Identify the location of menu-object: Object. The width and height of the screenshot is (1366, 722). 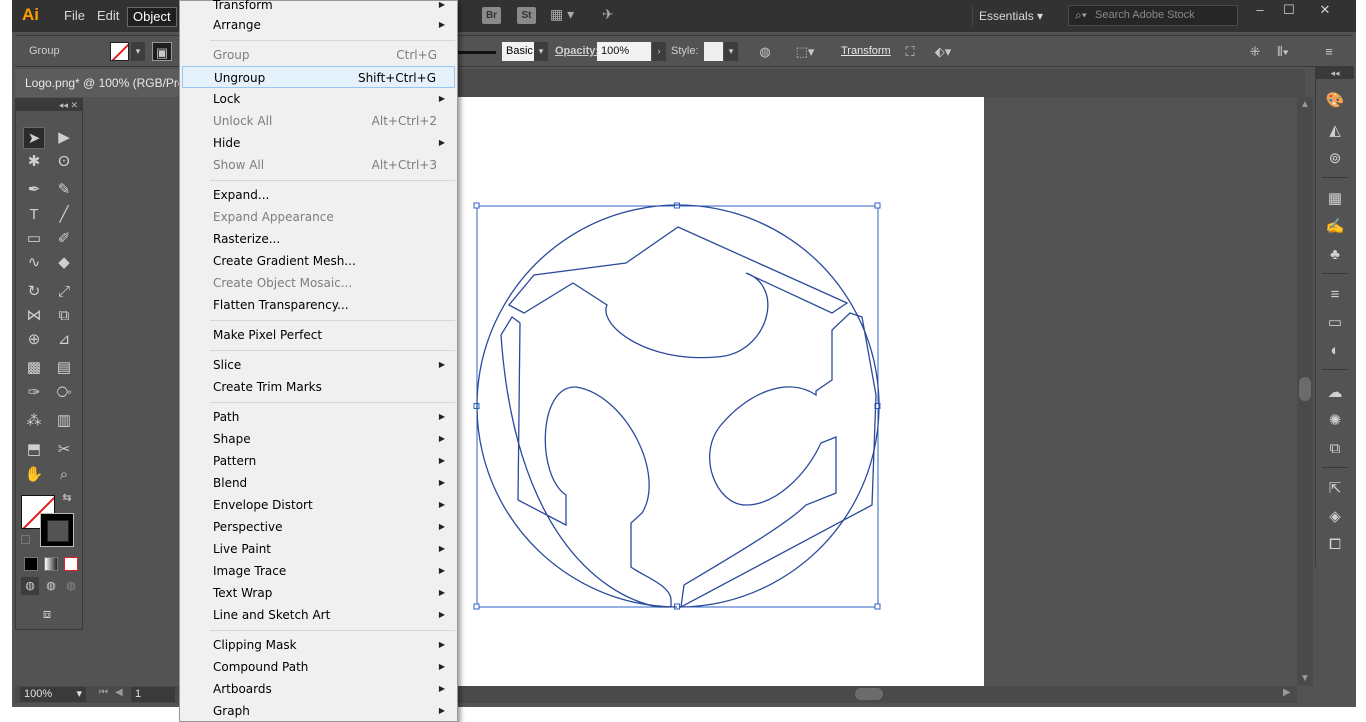
(152, 17).